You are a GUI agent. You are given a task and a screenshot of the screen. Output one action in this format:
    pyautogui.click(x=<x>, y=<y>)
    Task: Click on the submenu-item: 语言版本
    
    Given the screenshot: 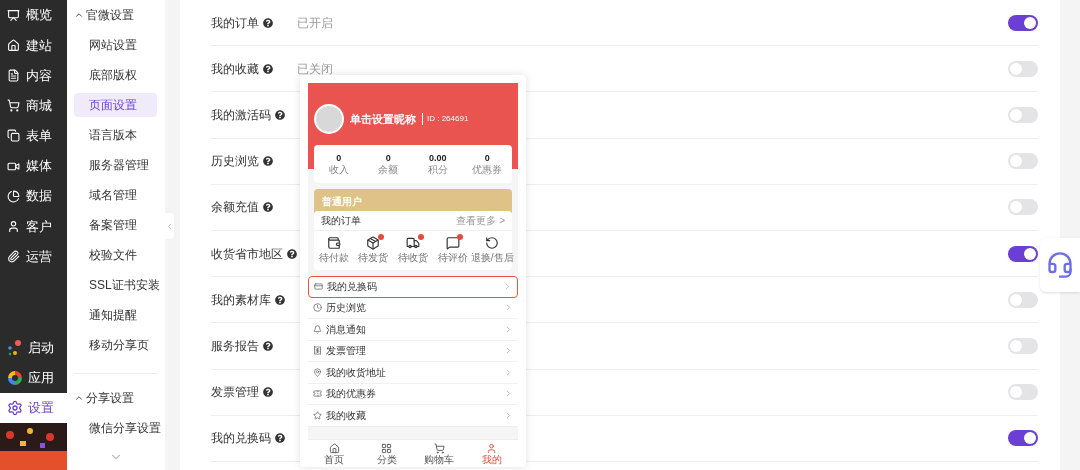 What is the action you would take?
    pyautogui.click(x=115, y=135)
    